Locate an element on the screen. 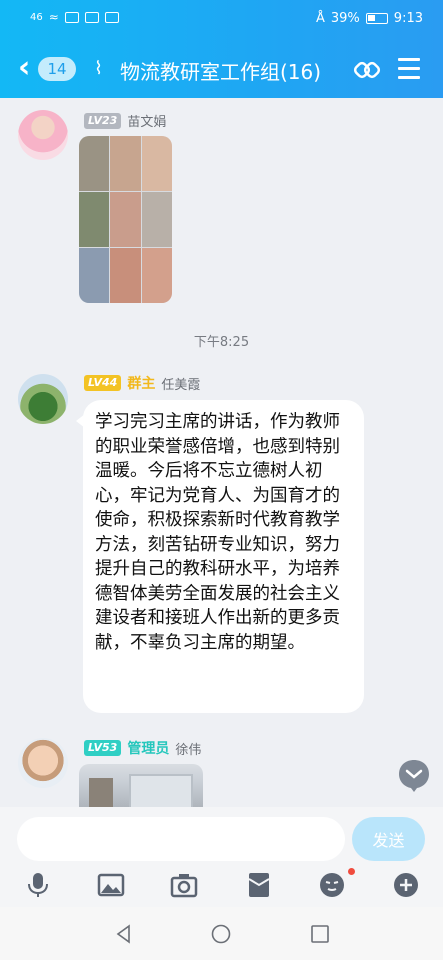 The image size is (443, 960). message-timestamp: 下午8:25 is located at coordinates (221, 342).